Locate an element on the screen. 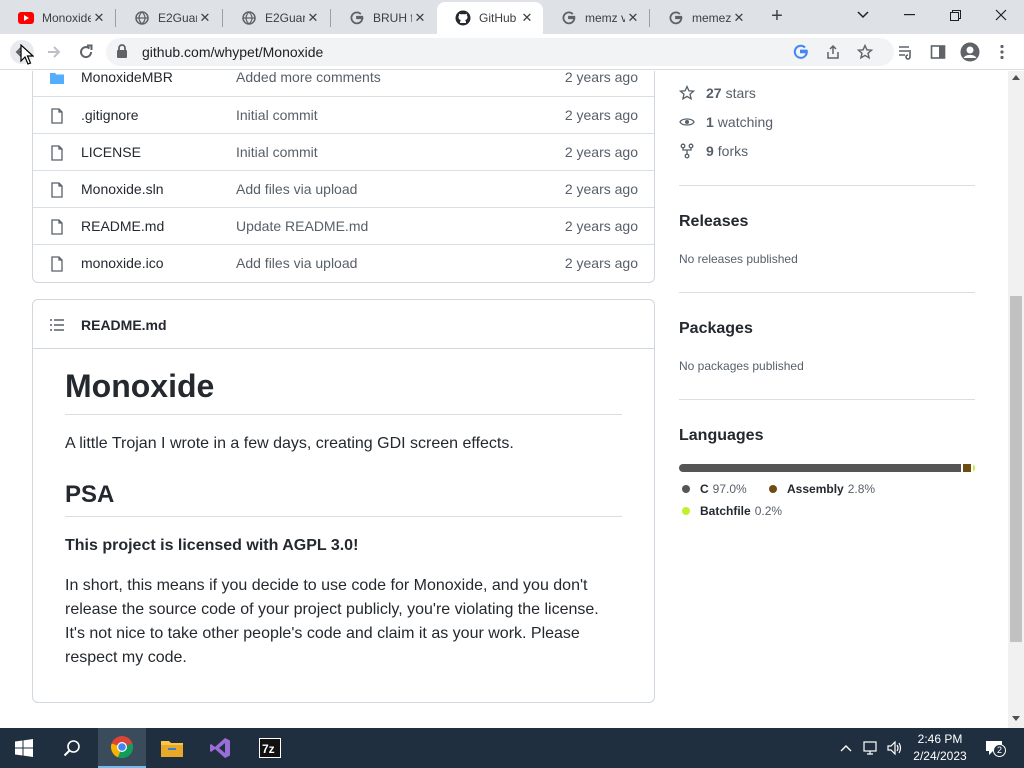  side-panel-button is located at coordinates (938, 52).